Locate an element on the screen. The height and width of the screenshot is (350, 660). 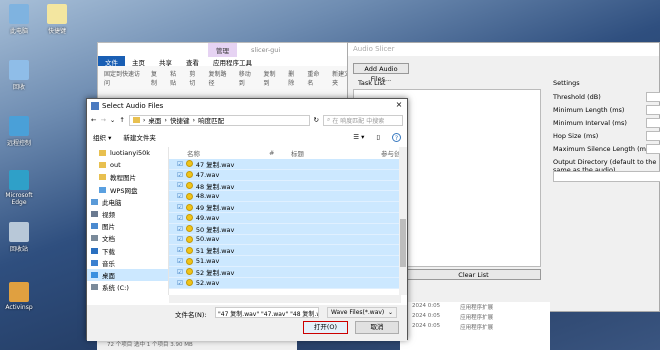
new-folder-button: 新建文件夹 is located at coordinates (139, 137).